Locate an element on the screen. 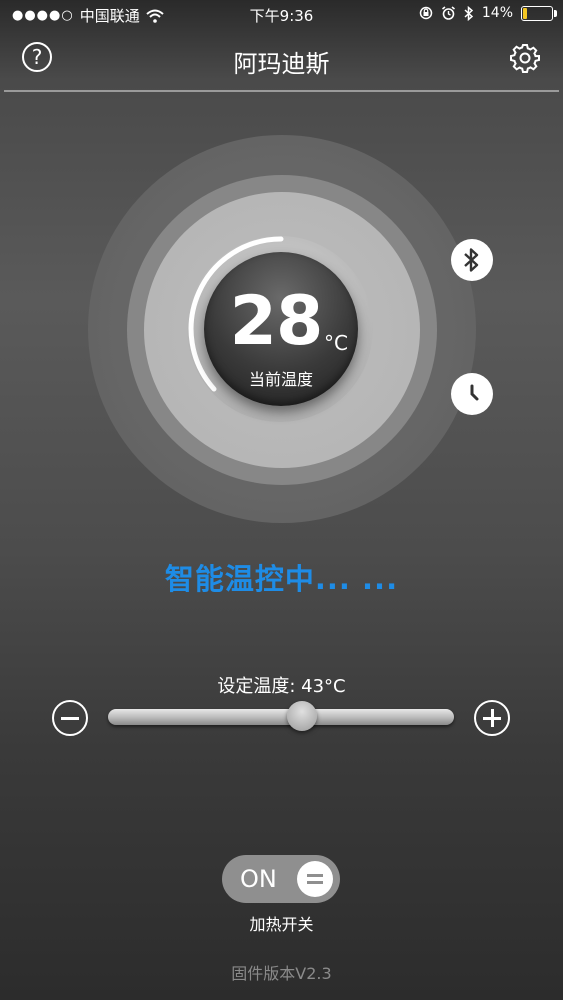  increase-temp-button is located at coordinates (492, 718).